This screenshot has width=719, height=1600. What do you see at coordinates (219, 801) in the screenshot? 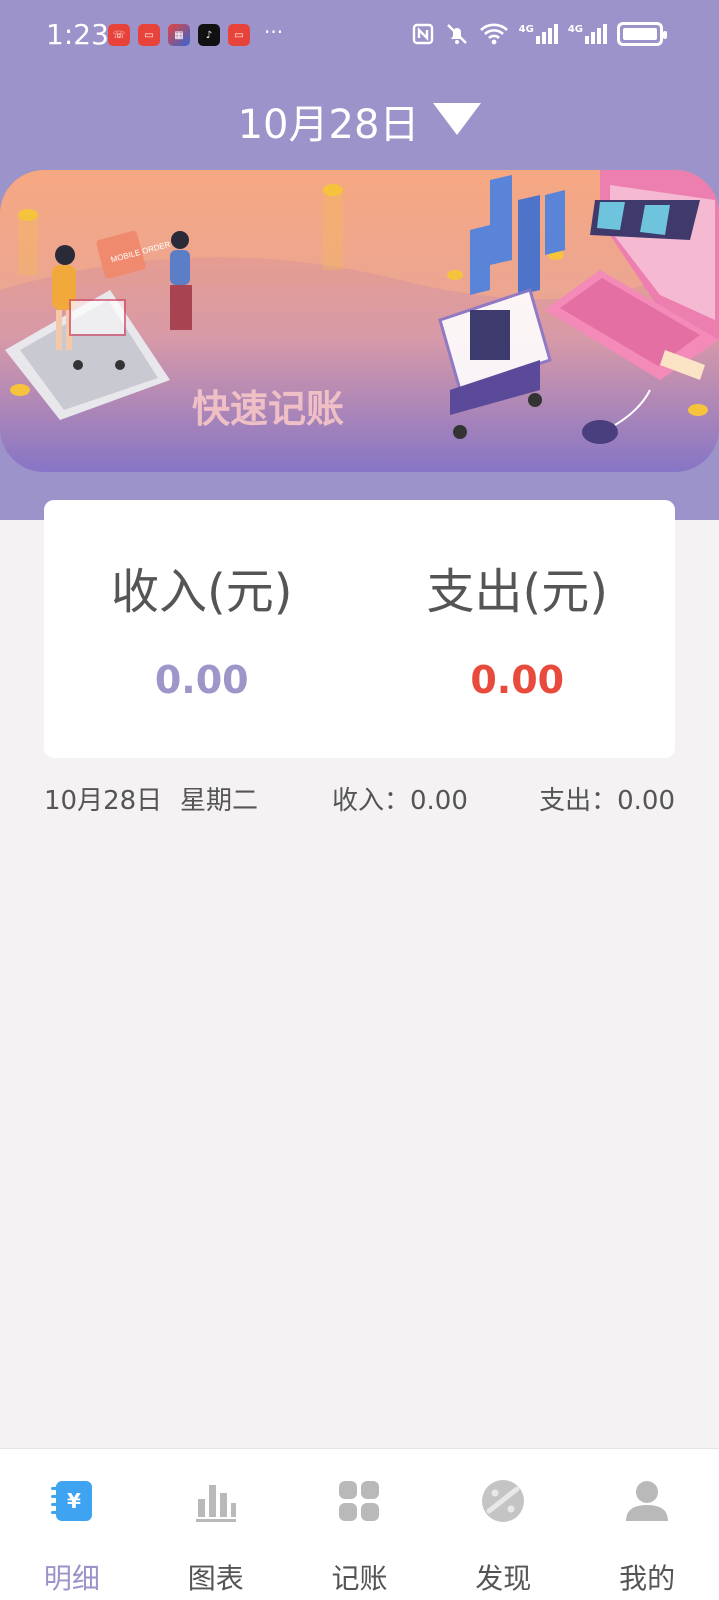
I see `day-weekday: 星期二` at bounding box center [219, 801].